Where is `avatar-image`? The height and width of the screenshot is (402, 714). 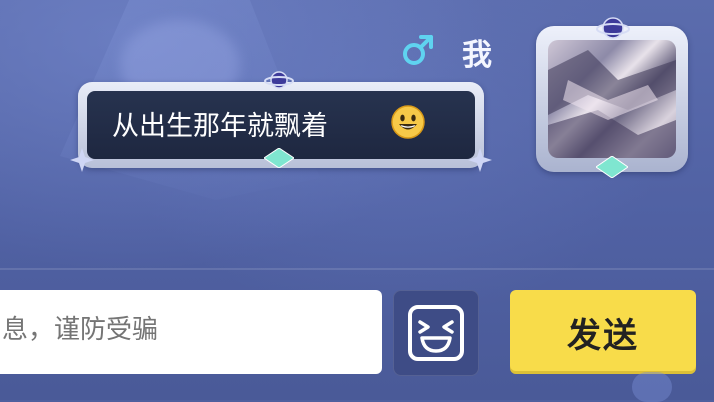
avatar-image is located at coordinates (612, 99).